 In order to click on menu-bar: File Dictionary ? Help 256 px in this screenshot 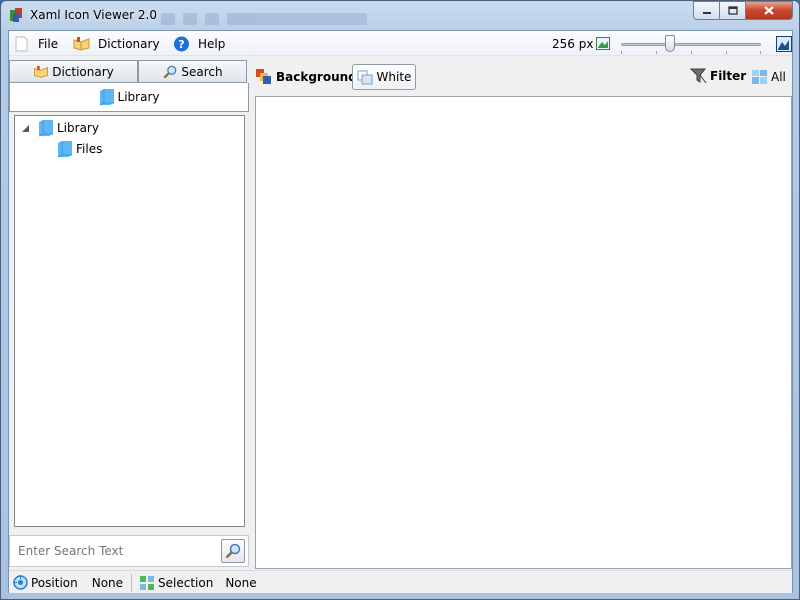, I will do `click(400, 43)`.